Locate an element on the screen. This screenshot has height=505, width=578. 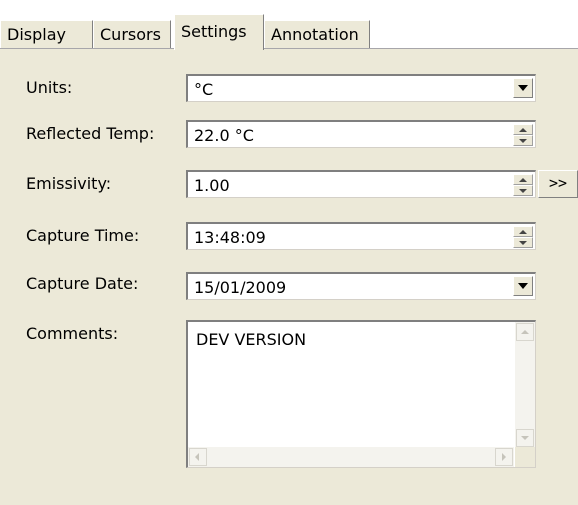
comments-label: Comments: is located at coordinates (72, 333).